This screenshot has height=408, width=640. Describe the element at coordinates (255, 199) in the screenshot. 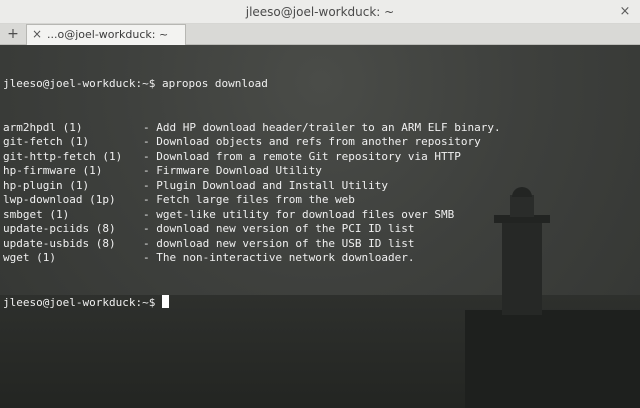

I see `result-description: Fetch large files from the web` at that location.